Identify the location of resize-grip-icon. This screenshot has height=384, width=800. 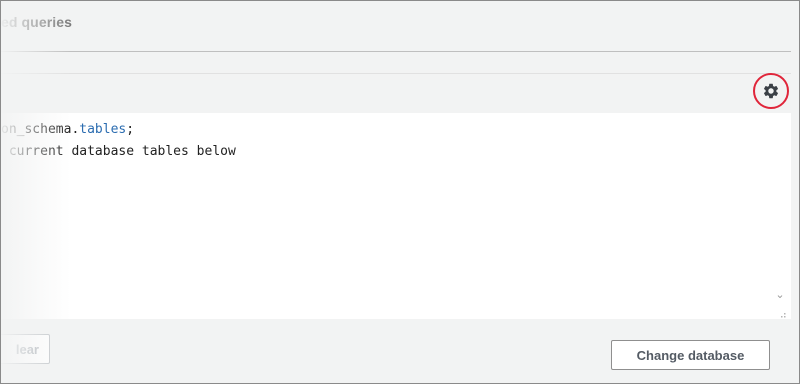
(782, 315).